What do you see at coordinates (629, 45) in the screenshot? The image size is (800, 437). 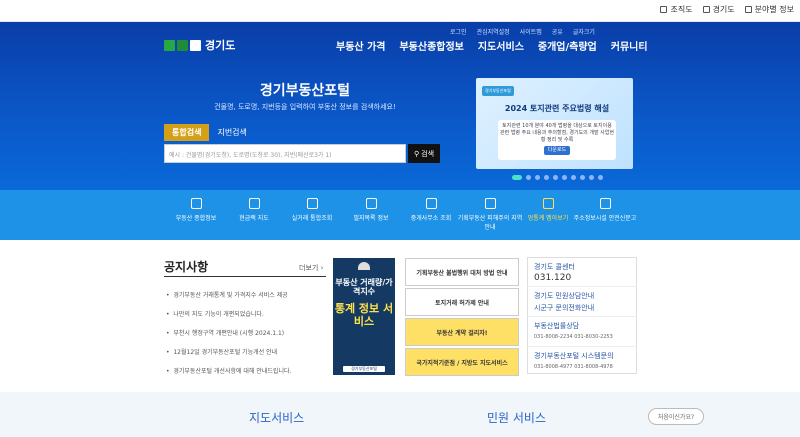 I see `nav-community: 커뮤니티` at bounding box center [629, 45].